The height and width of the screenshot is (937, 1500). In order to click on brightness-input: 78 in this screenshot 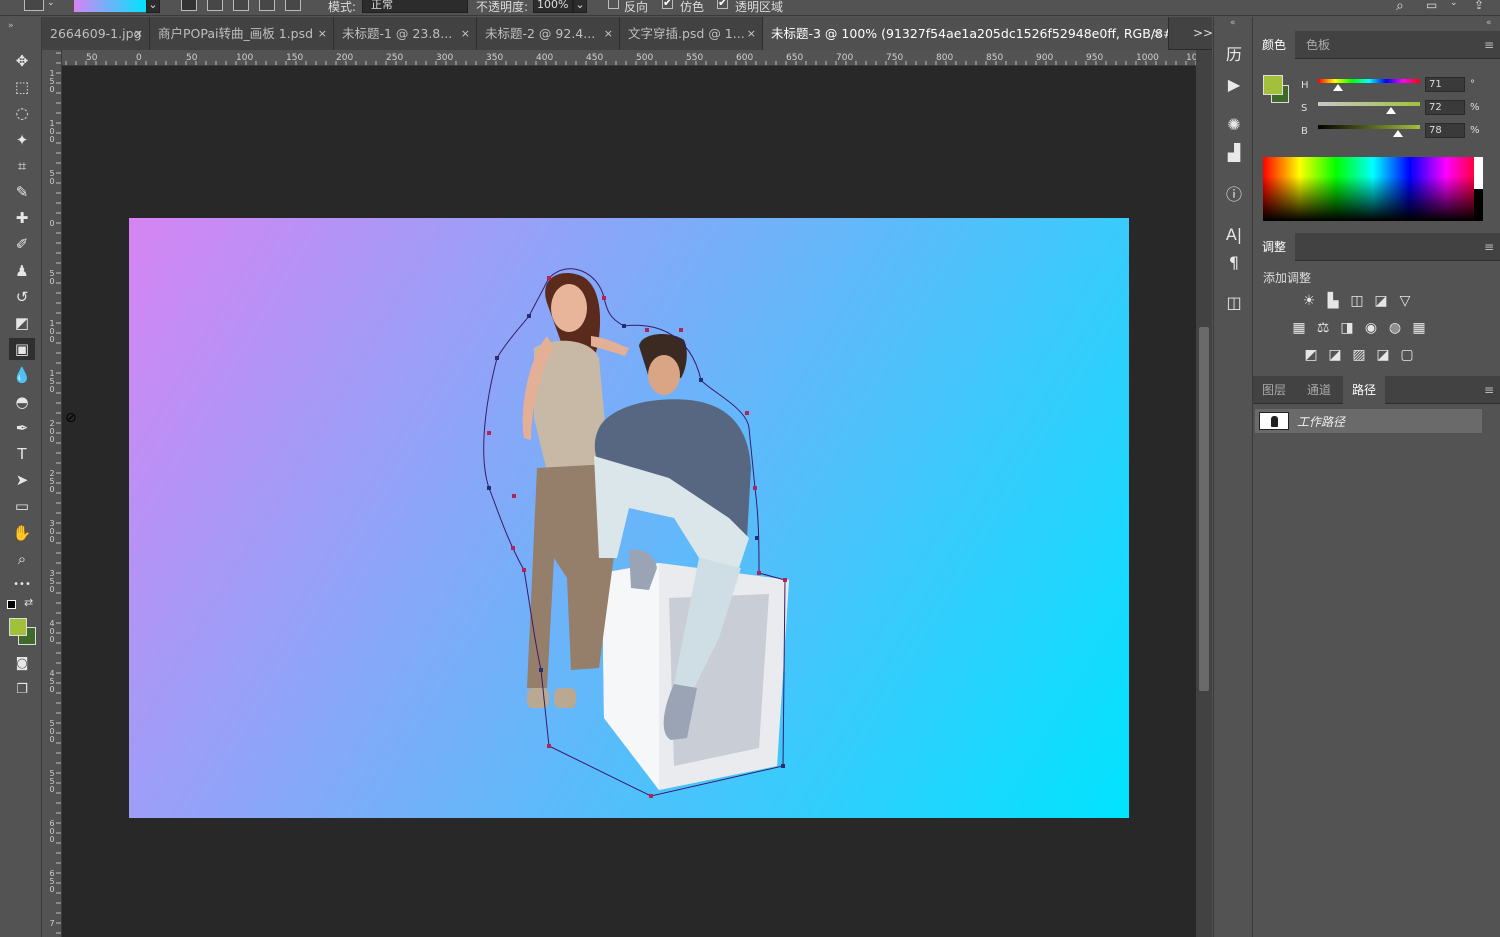, I will do `click(1445, 130)`.